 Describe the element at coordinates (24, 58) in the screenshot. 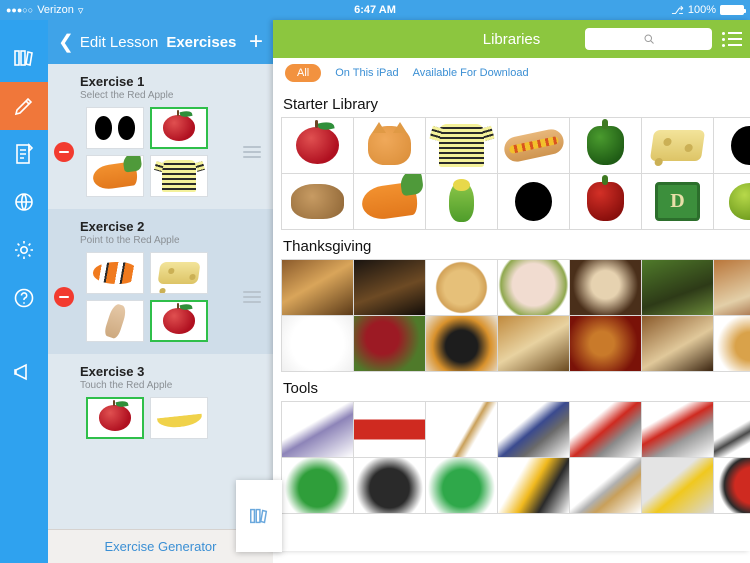

I see `library-rail-icon` at that location.